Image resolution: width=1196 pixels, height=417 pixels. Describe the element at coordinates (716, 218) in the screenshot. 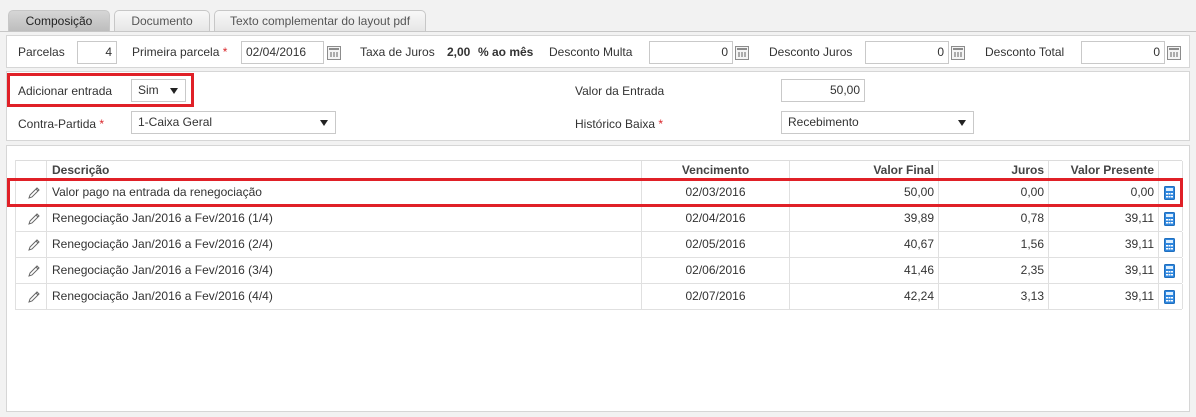

I see `vencimento-cell: 02/04/2016` at that location.